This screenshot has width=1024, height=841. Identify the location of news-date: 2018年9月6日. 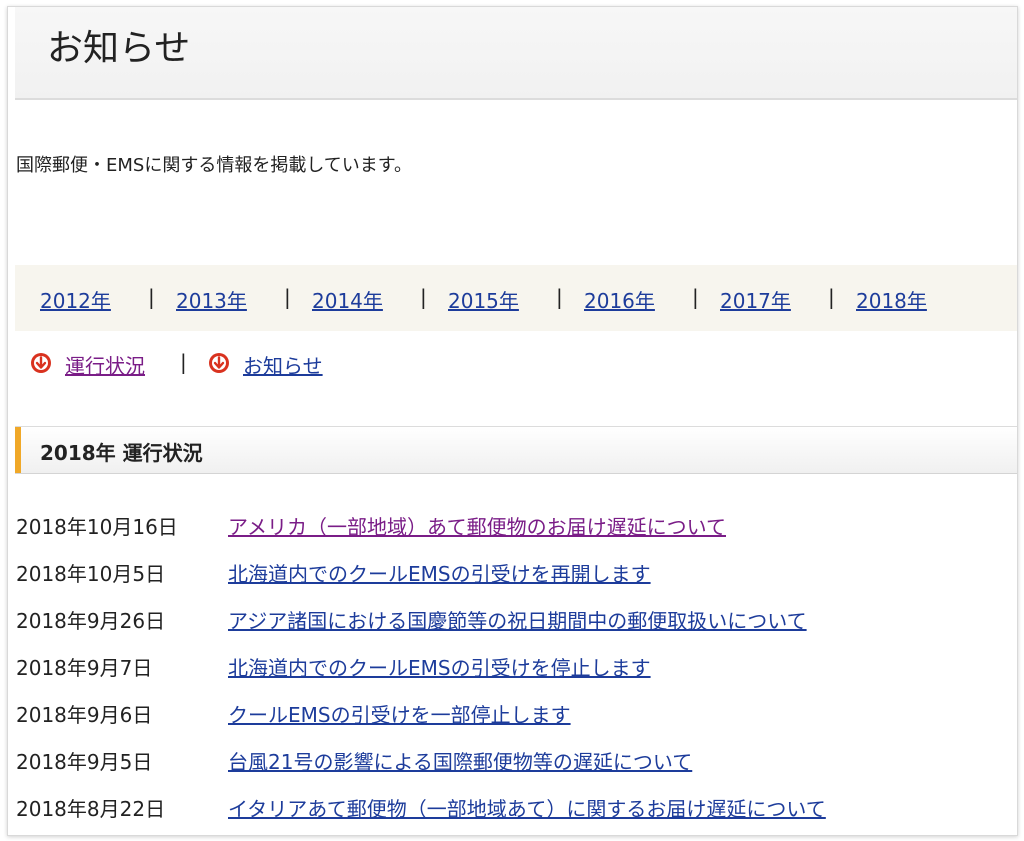
(84, 715).